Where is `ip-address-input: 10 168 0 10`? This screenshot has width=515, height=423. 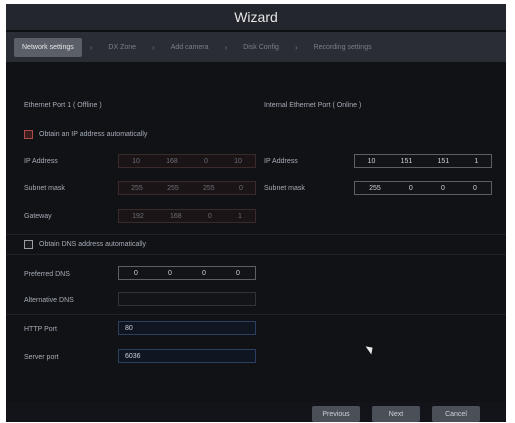
ip-address-input: 10 168 0 10 is located at coordinates (187, 161).